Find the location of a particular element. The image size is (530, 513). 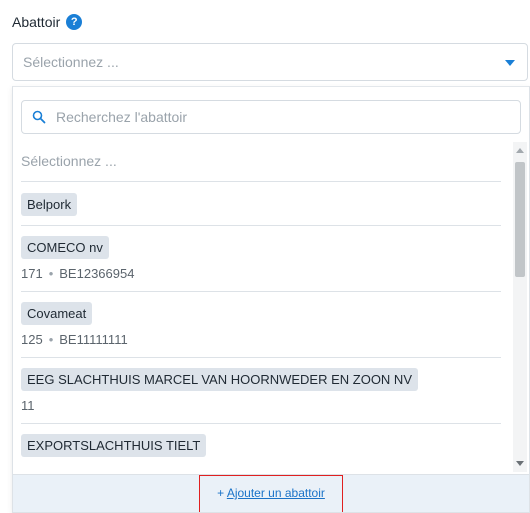

option-name: Belpork is located at coordinates (49, 204).